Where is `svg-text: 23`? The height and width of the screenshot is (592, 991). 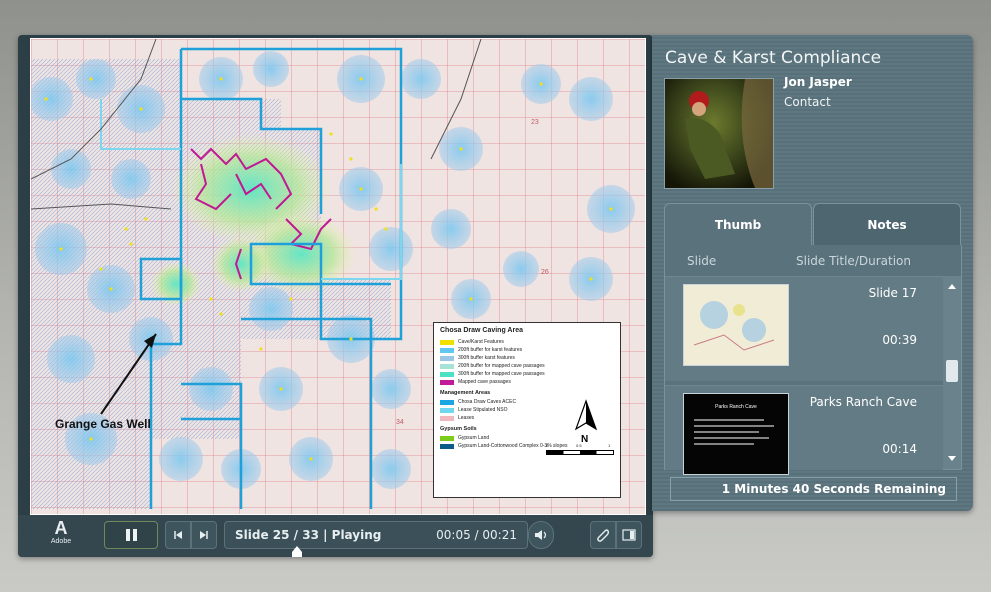 svg-text: 23 is located at coordinates (535, 122).